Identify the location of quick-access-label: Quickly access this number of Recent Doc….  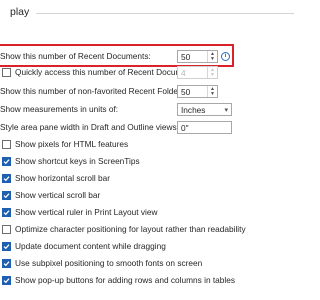
(108, 72).